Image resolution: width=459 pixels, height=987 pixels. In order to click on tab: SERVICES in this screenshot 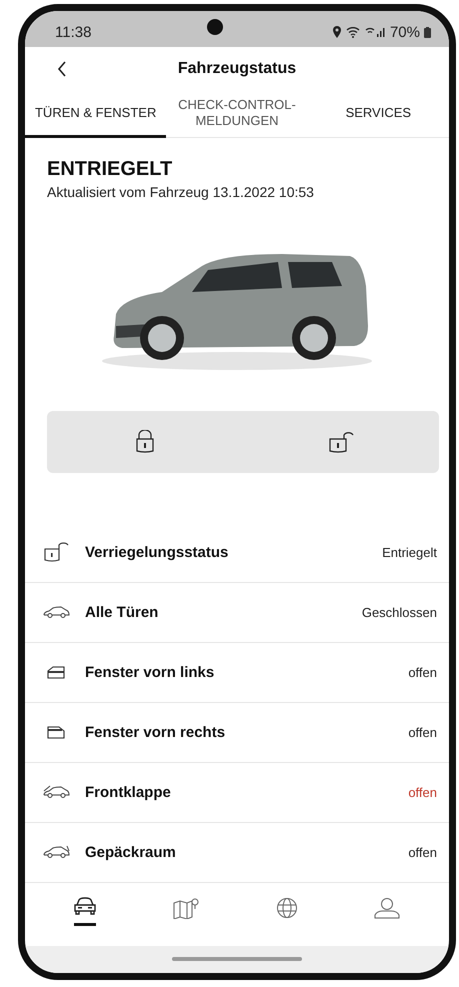, I will do `click(378, 114)`.